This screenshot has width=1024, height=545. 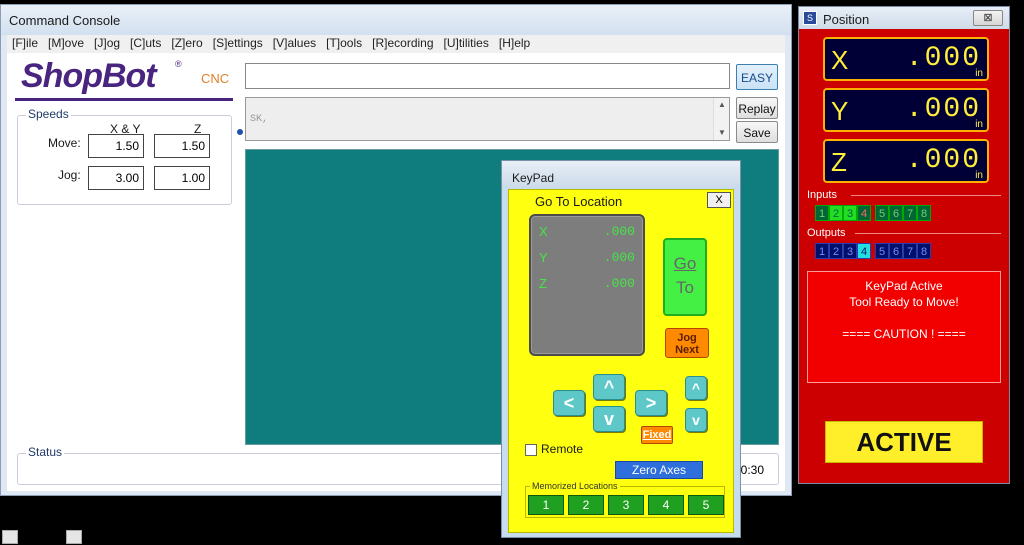 What do you see at coordinates (587, 285) in the screenshot?
I see `keypad-position-readout: X .000 Y .000 Z .000` at bounding box center [587, 285].